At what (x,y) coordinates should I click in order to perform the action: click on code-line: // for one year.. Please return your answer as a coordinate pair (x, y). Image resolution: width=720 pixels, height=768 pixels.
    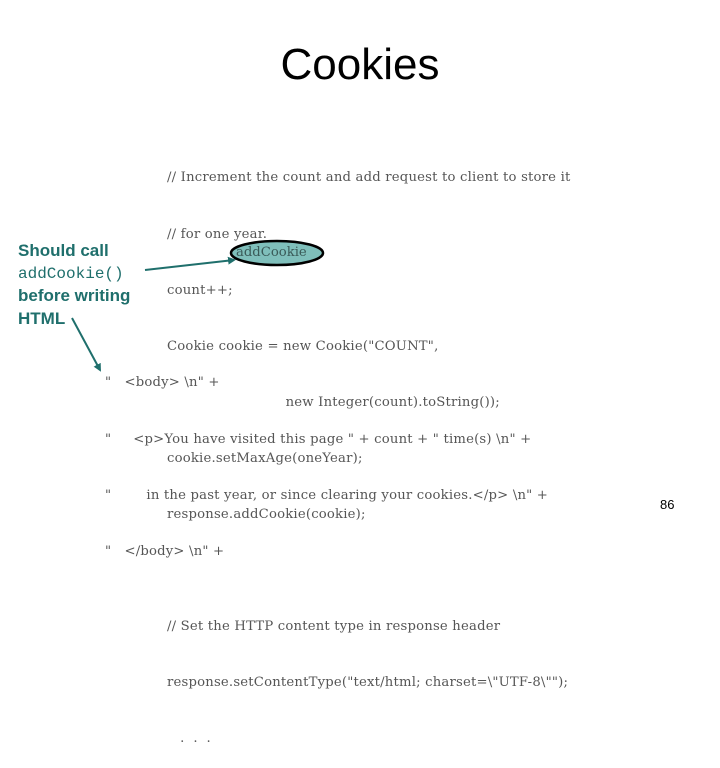
    Looking at the image, I should click on (217, 234).